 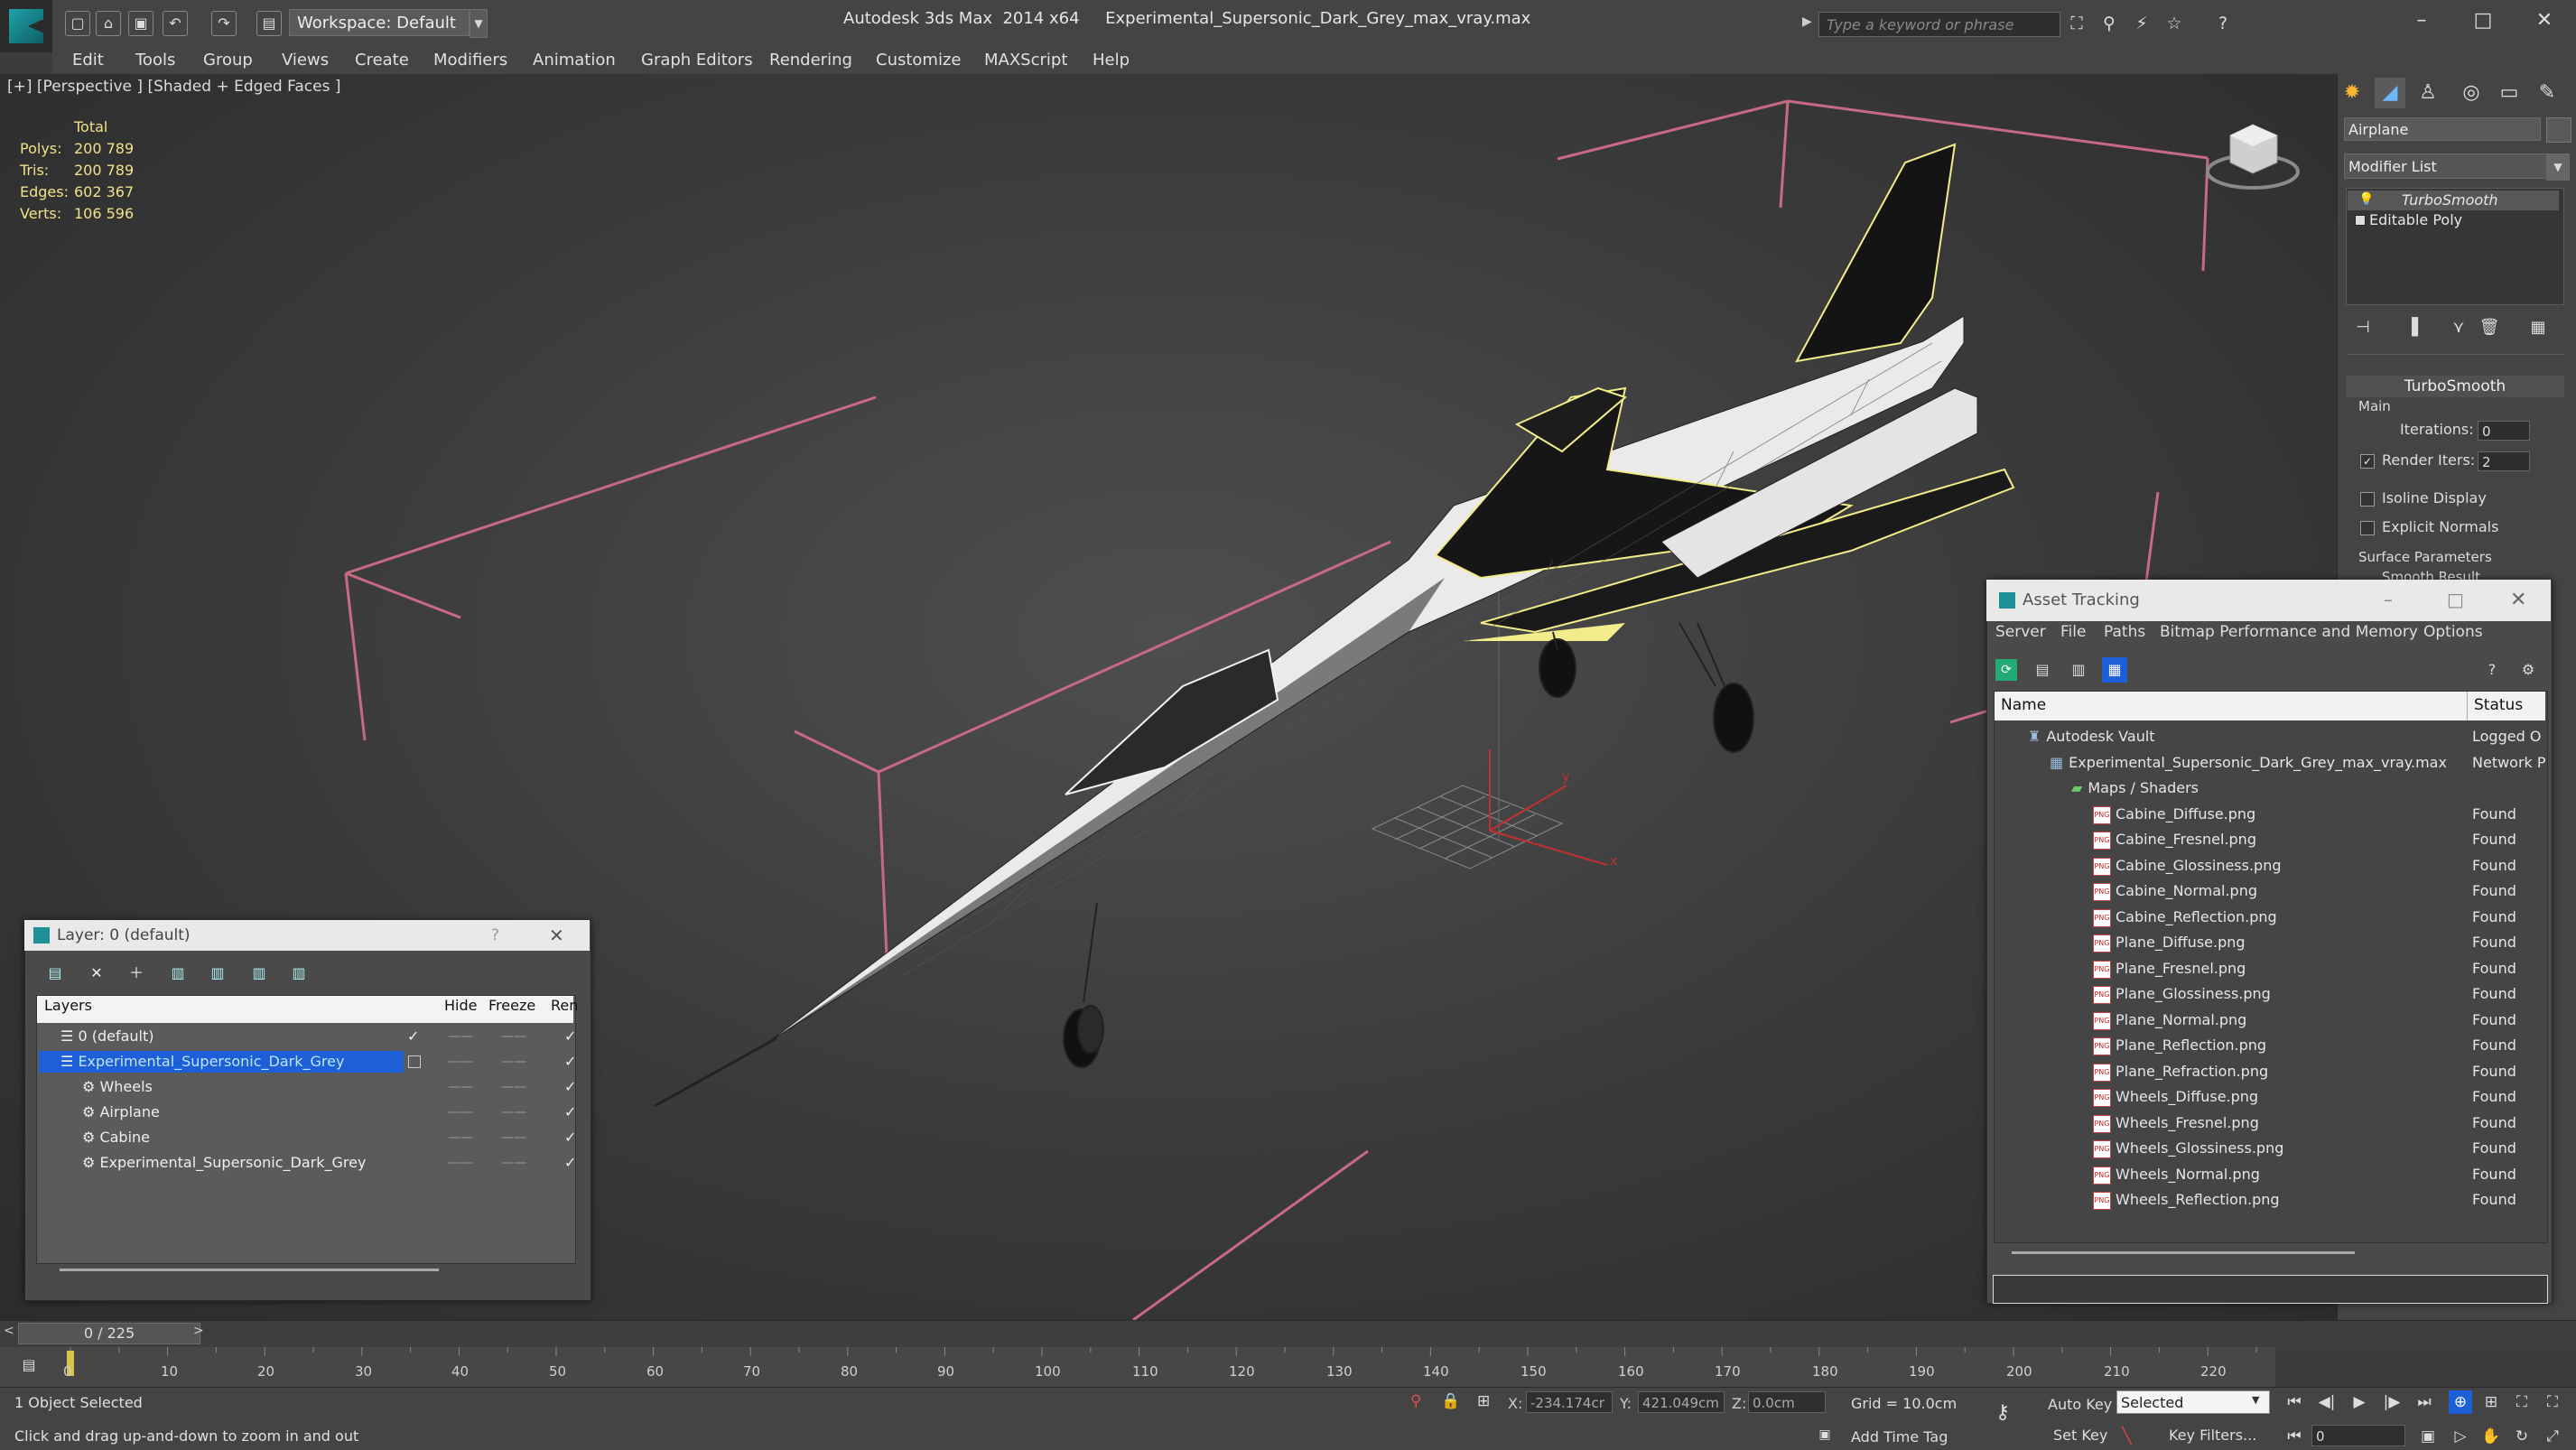 I want to click on object-color-swatch, so click(x=2558, y=130).